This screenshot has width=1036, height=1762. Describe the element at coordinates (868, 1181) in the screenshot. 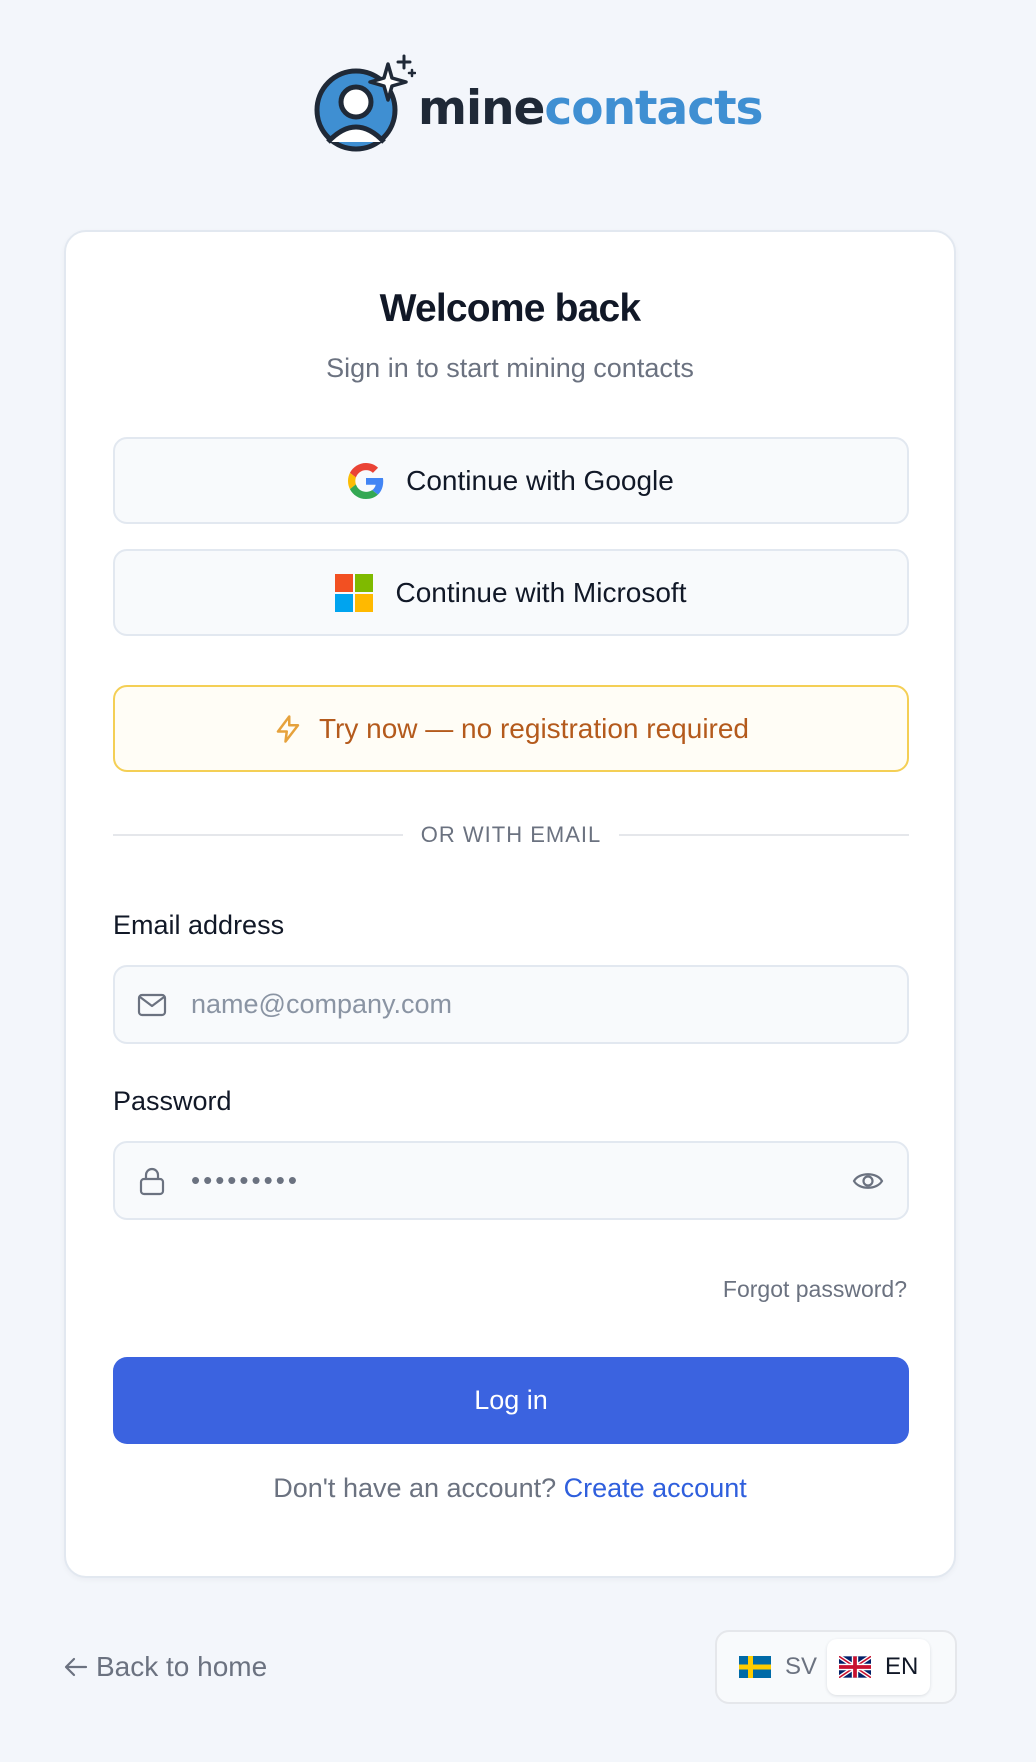

I see `eye-icon` at that location.